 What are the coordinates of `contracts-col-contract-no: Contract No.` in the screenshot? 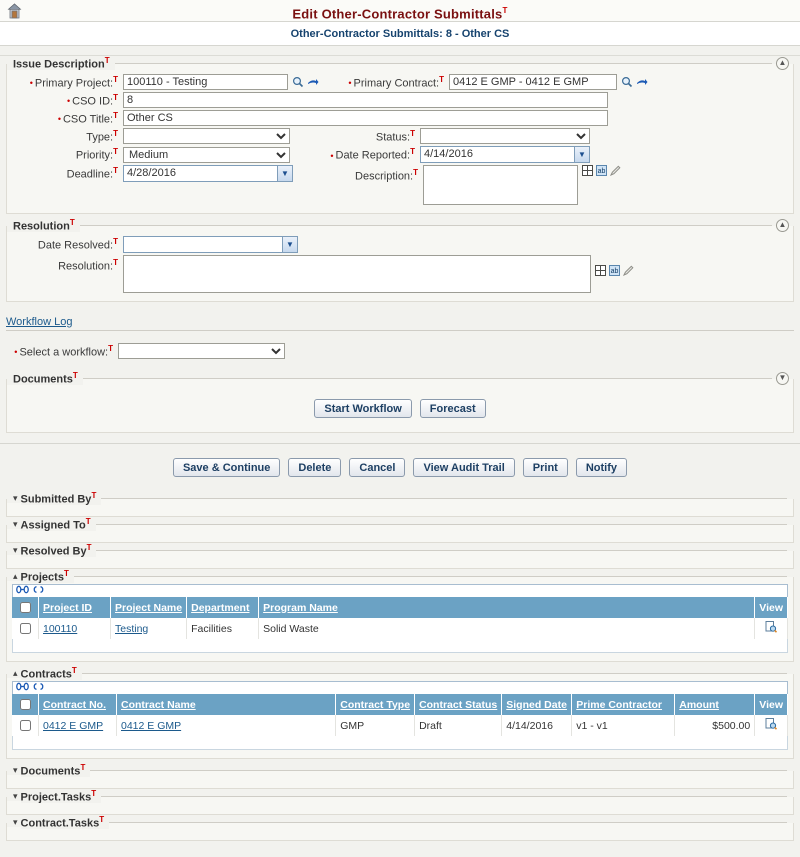 It's located at (77, 704).